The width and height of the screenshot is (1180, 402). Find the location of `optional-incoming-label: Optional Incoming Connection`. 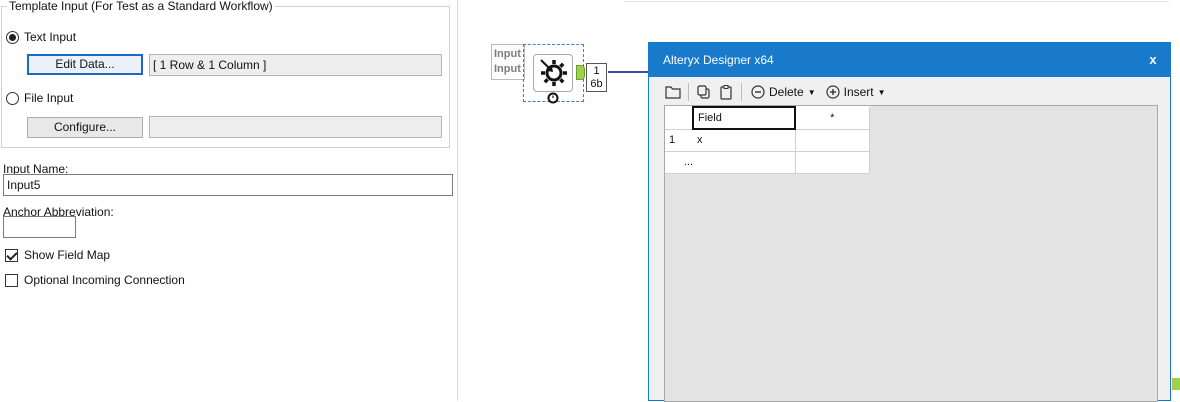

optional-incoming-label: Optional Incoming Connection is located at coordinates (104, 280).